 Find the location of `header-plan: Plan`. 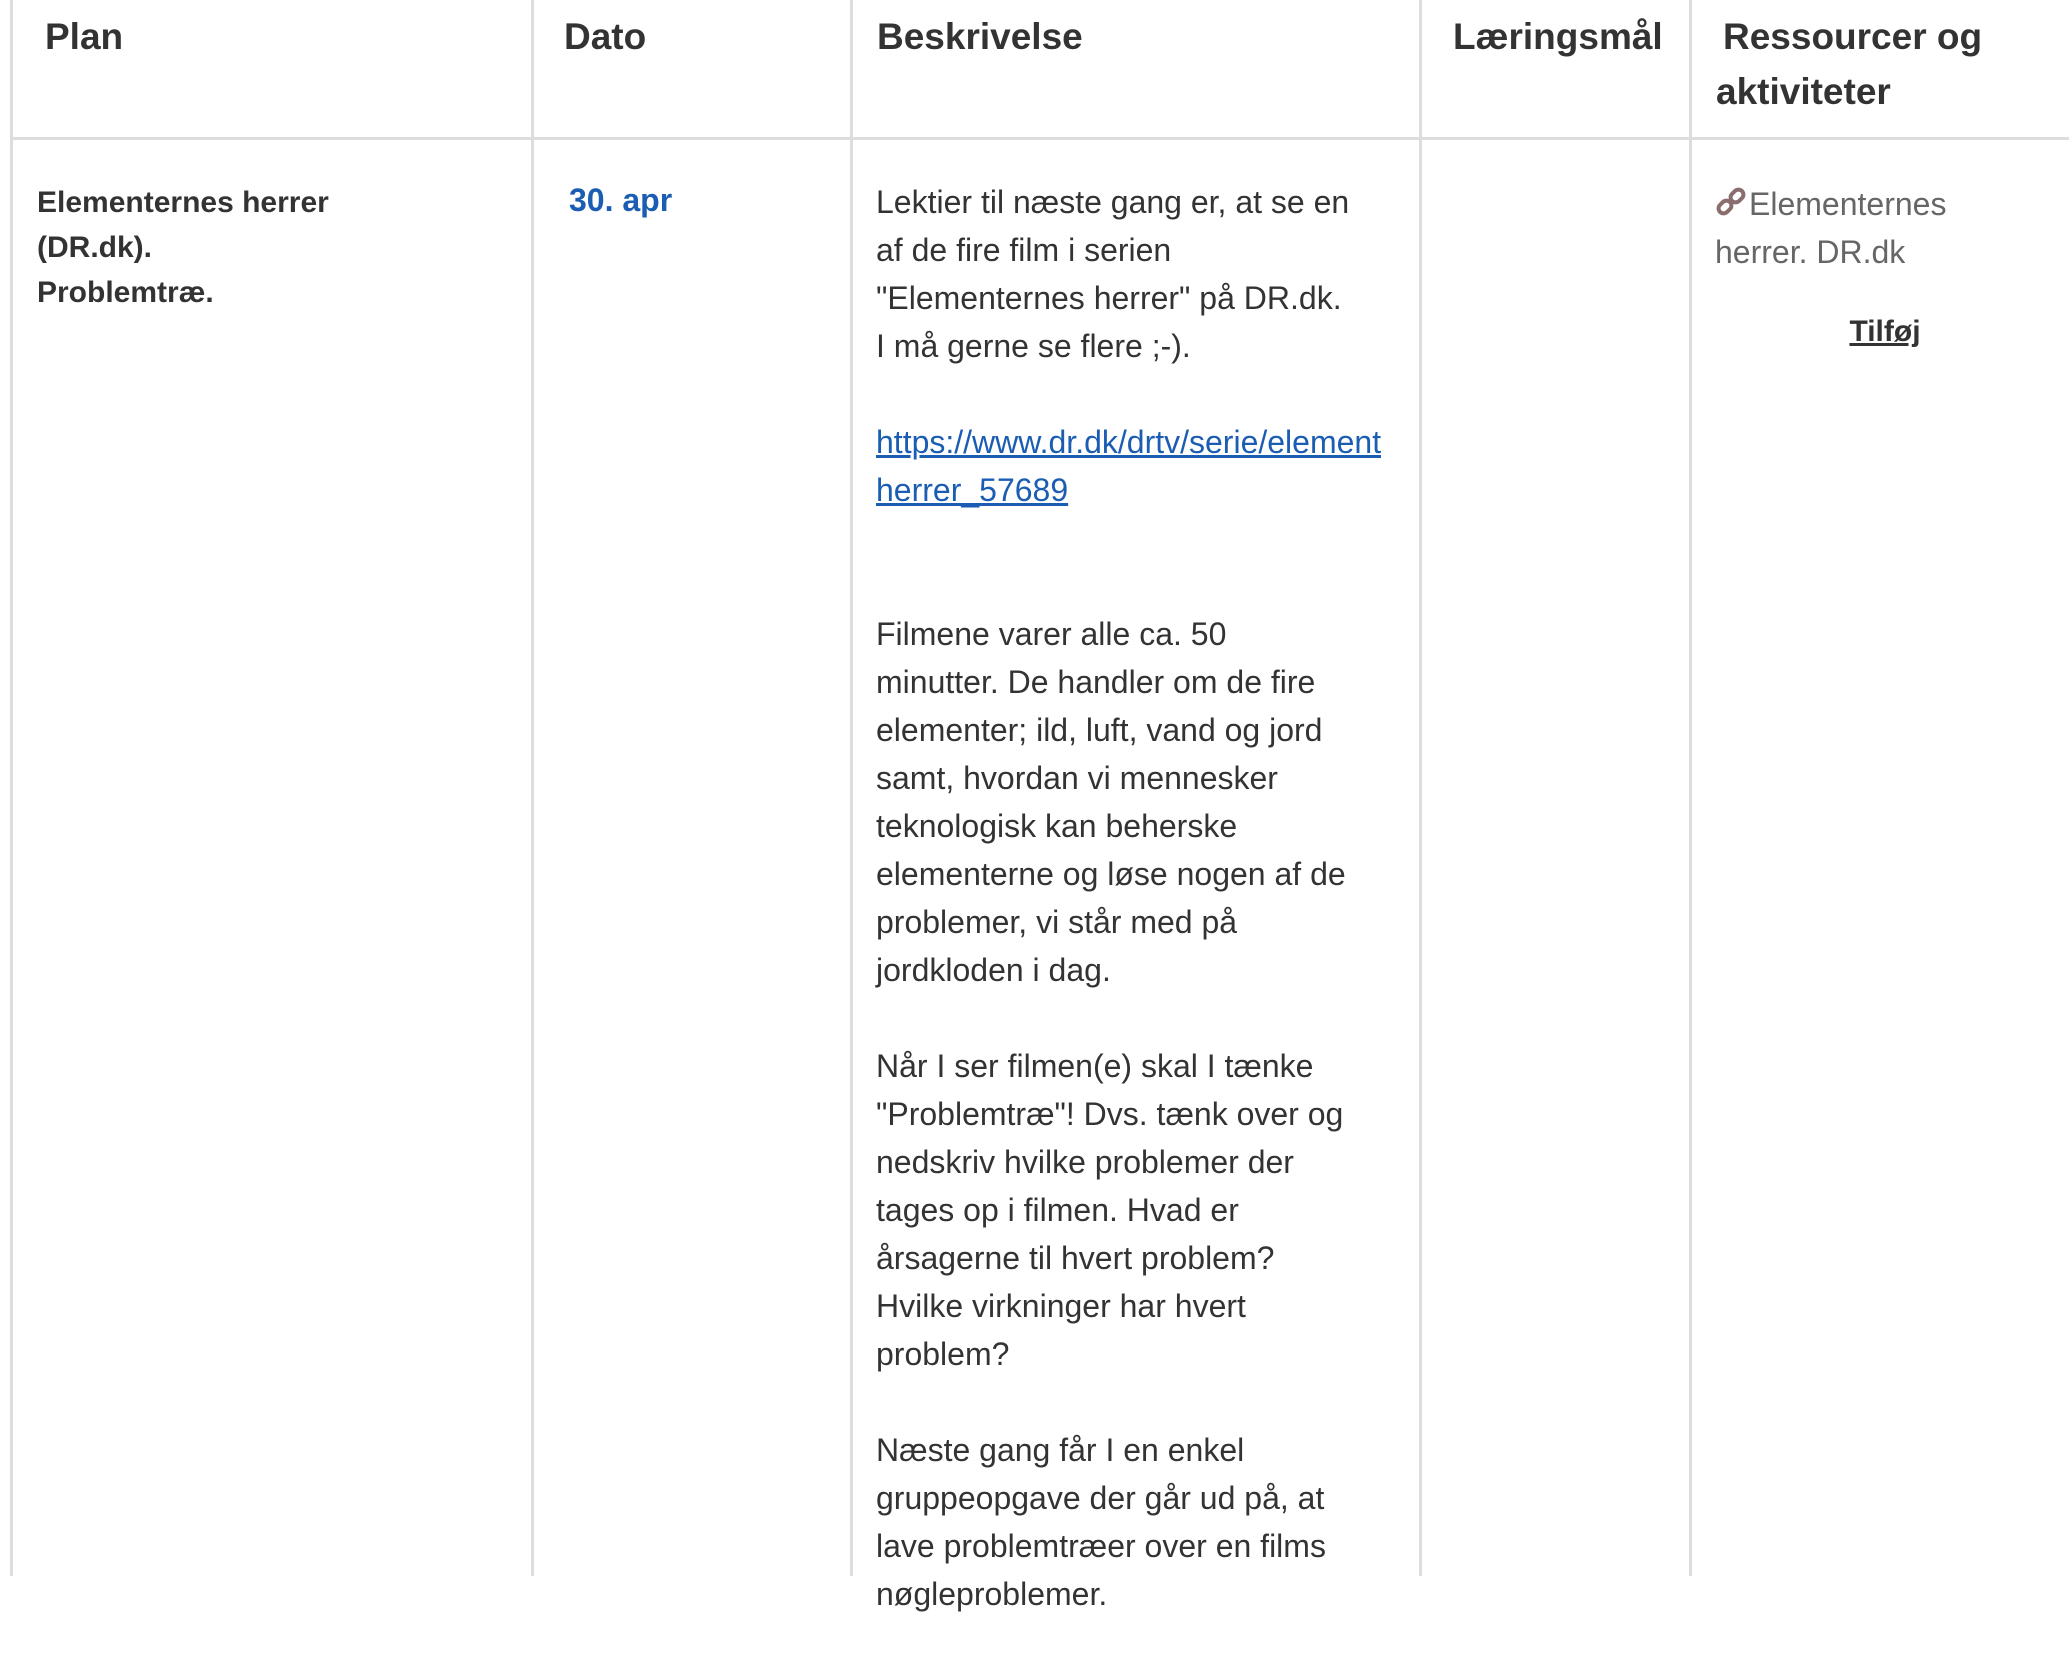

header-plan: Plan is located at coordinates (84, 36).